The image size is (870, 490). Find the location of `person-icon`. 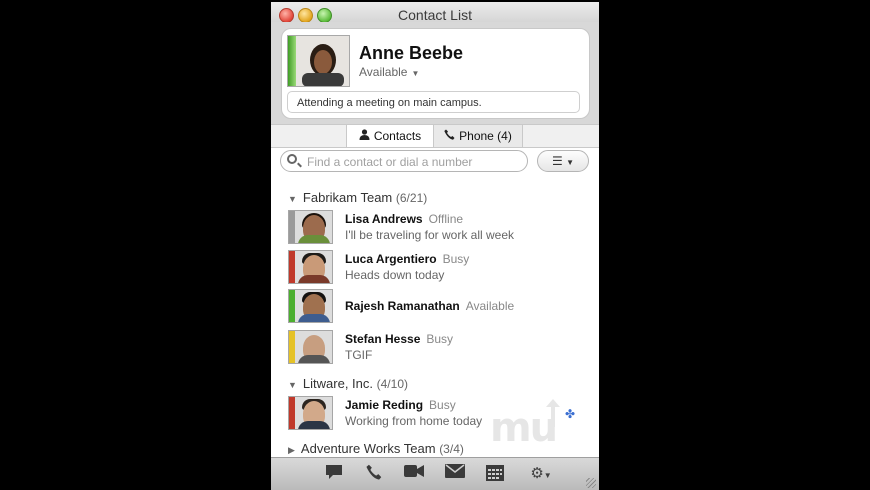

person-icon is located at coordinates (364, 136).